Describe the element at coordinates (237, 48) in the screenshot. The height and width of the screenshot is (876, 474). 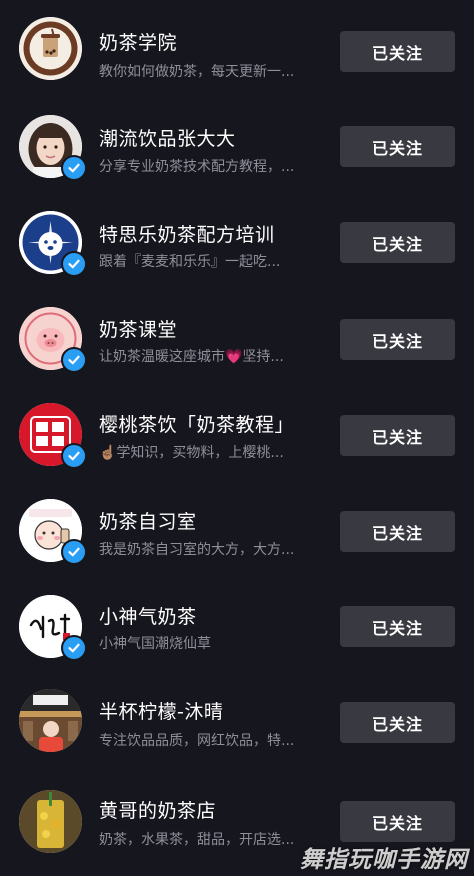
I see `list-item: 奶茶学院 教你如何做奶茶，每天更新一... 已关注` at that location.